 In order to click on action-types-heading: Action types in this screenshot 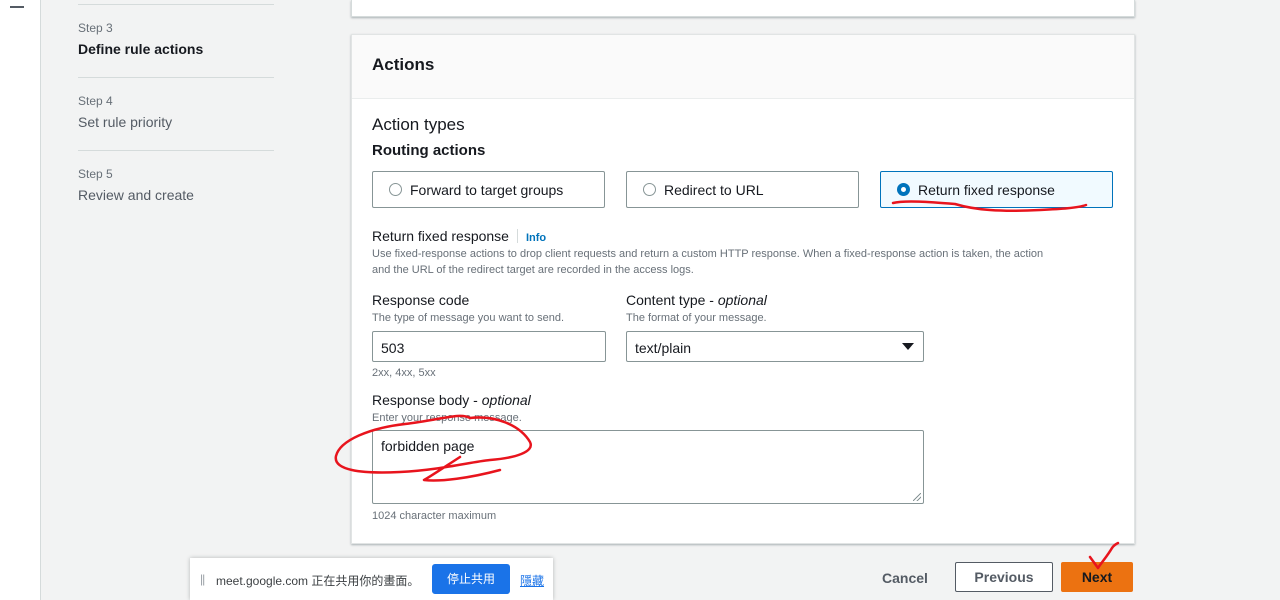, I will do `click(418, 124)`.